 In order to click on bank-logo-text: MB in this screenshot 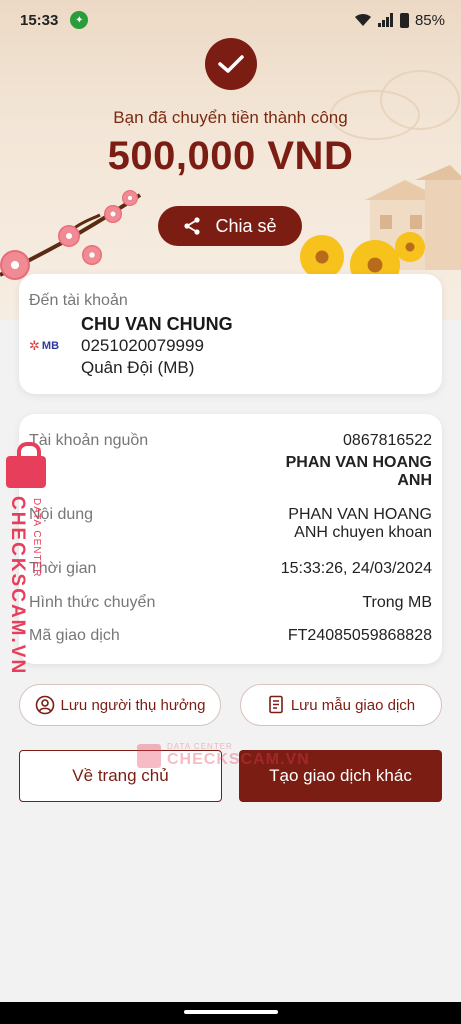, I will do `click(50, 346)`.